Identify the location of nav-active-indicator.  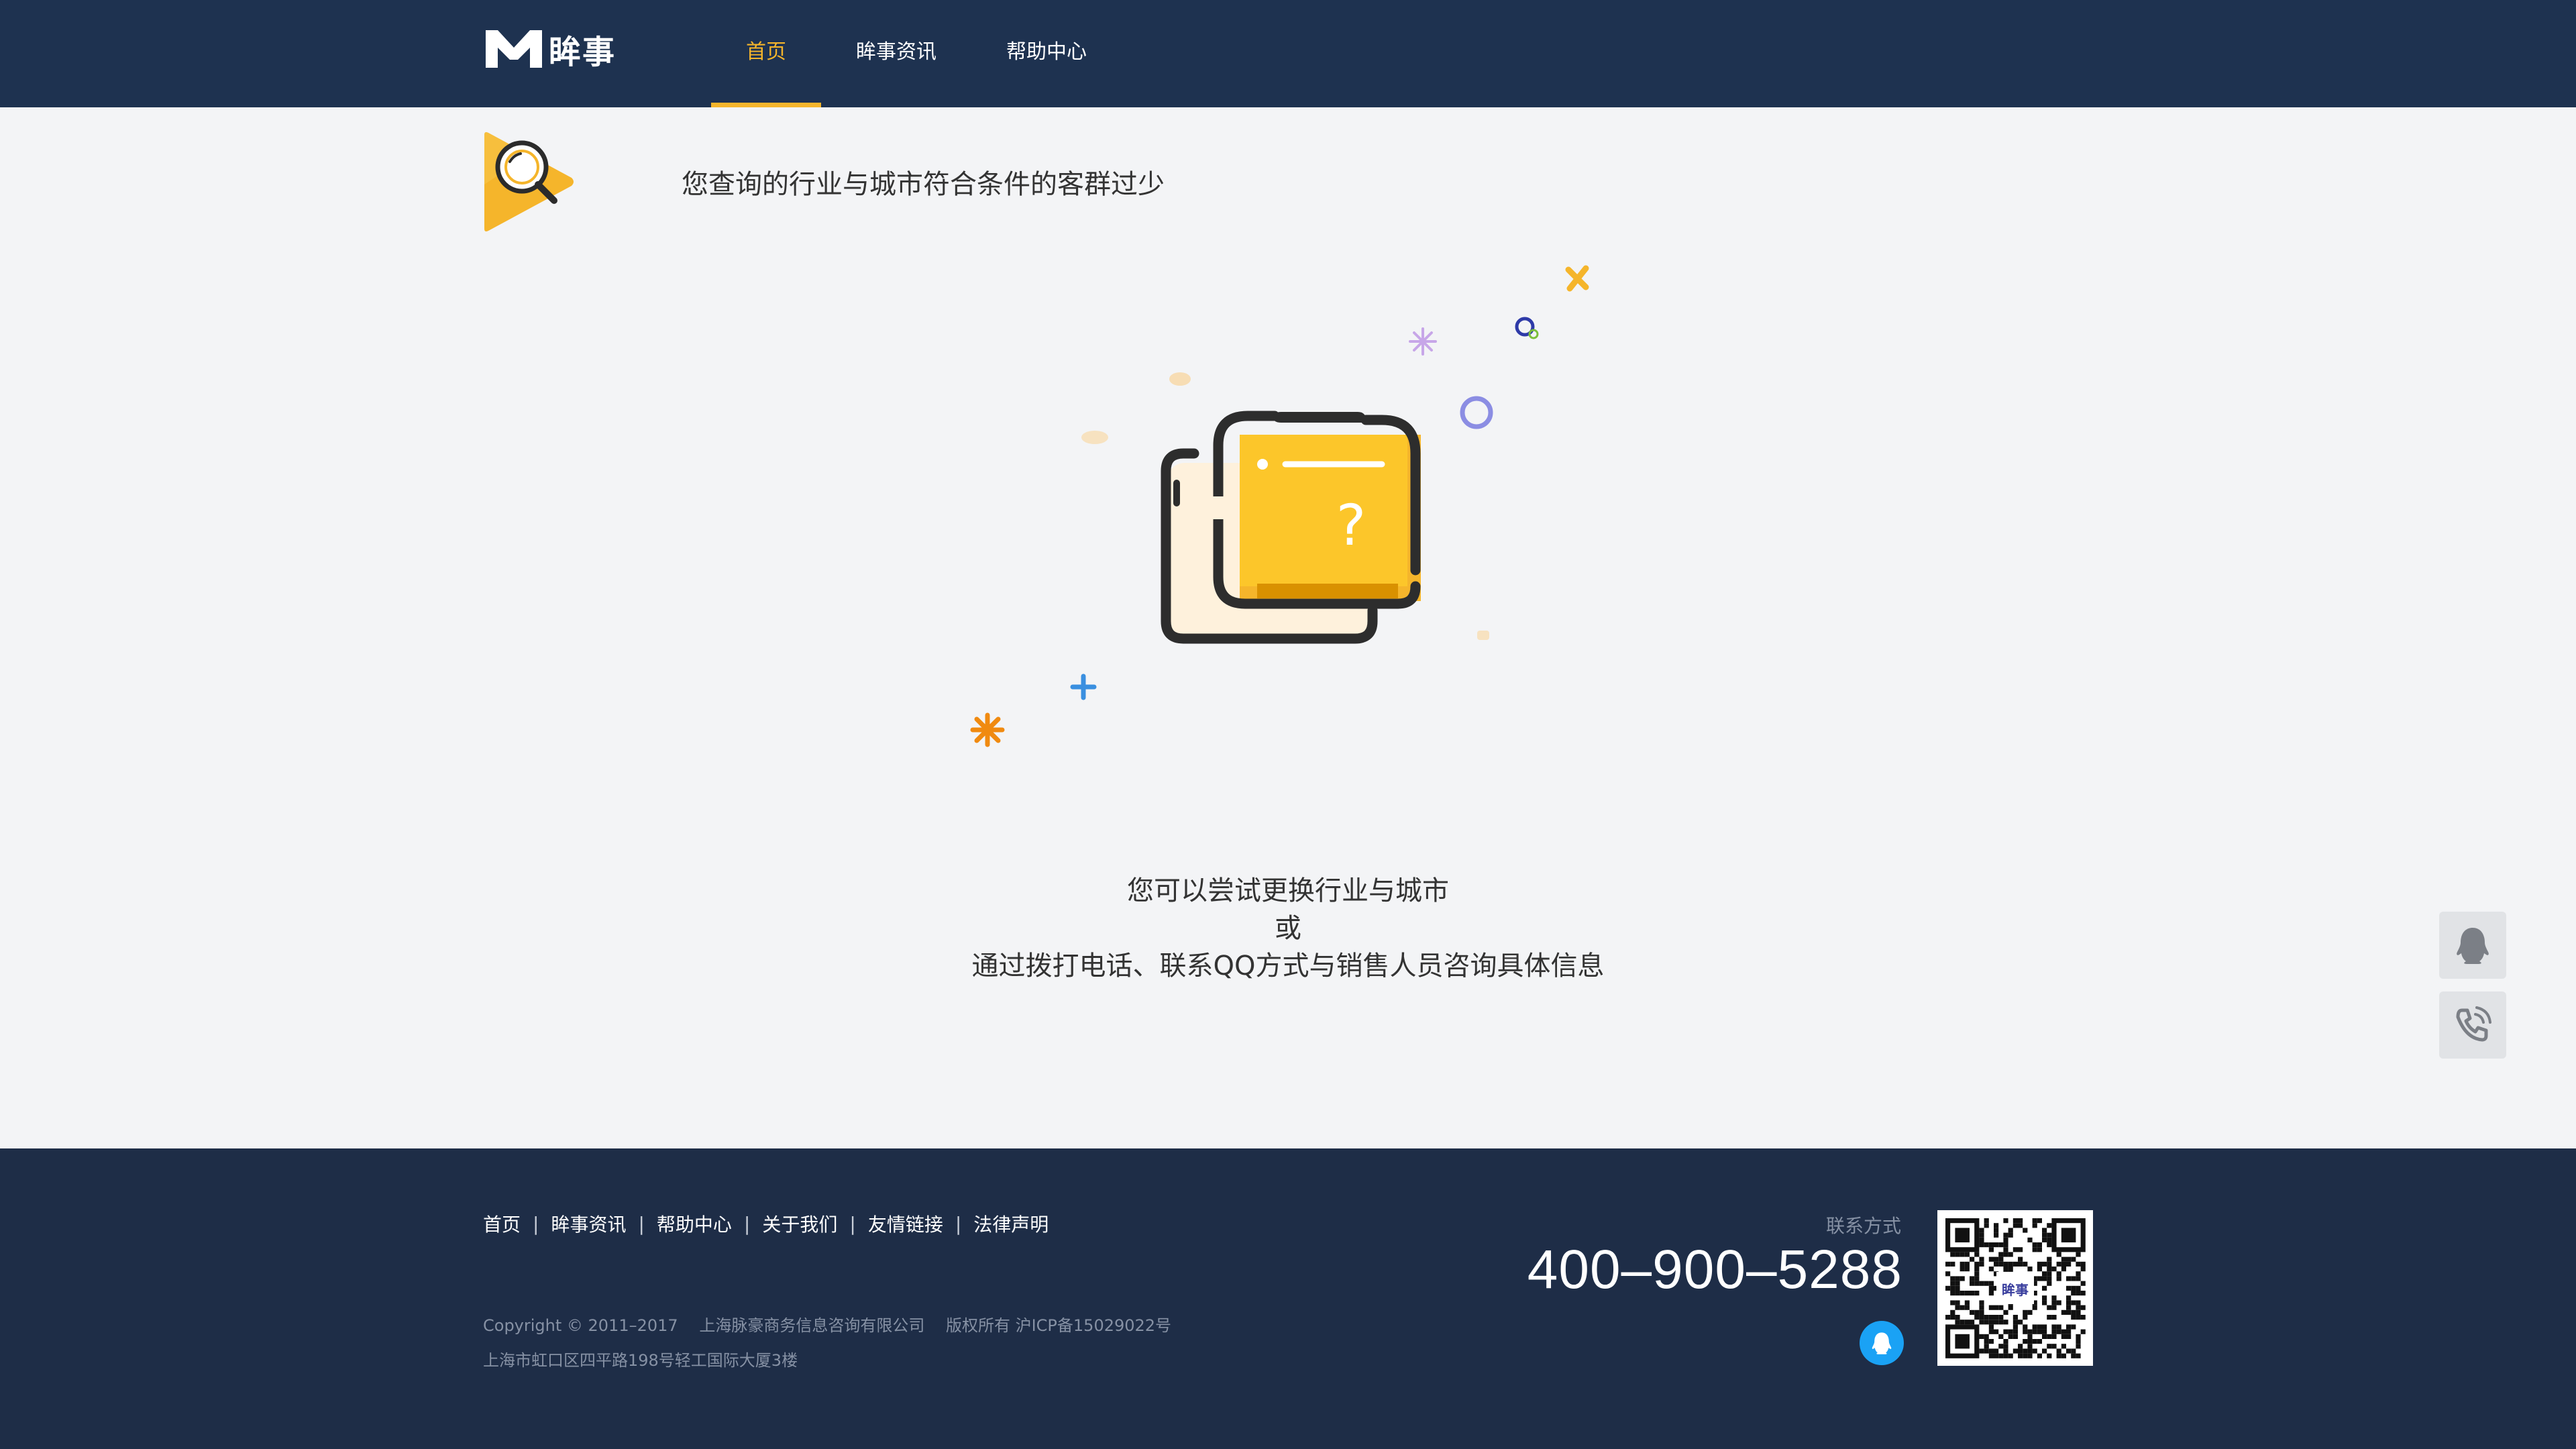
(766, 105).